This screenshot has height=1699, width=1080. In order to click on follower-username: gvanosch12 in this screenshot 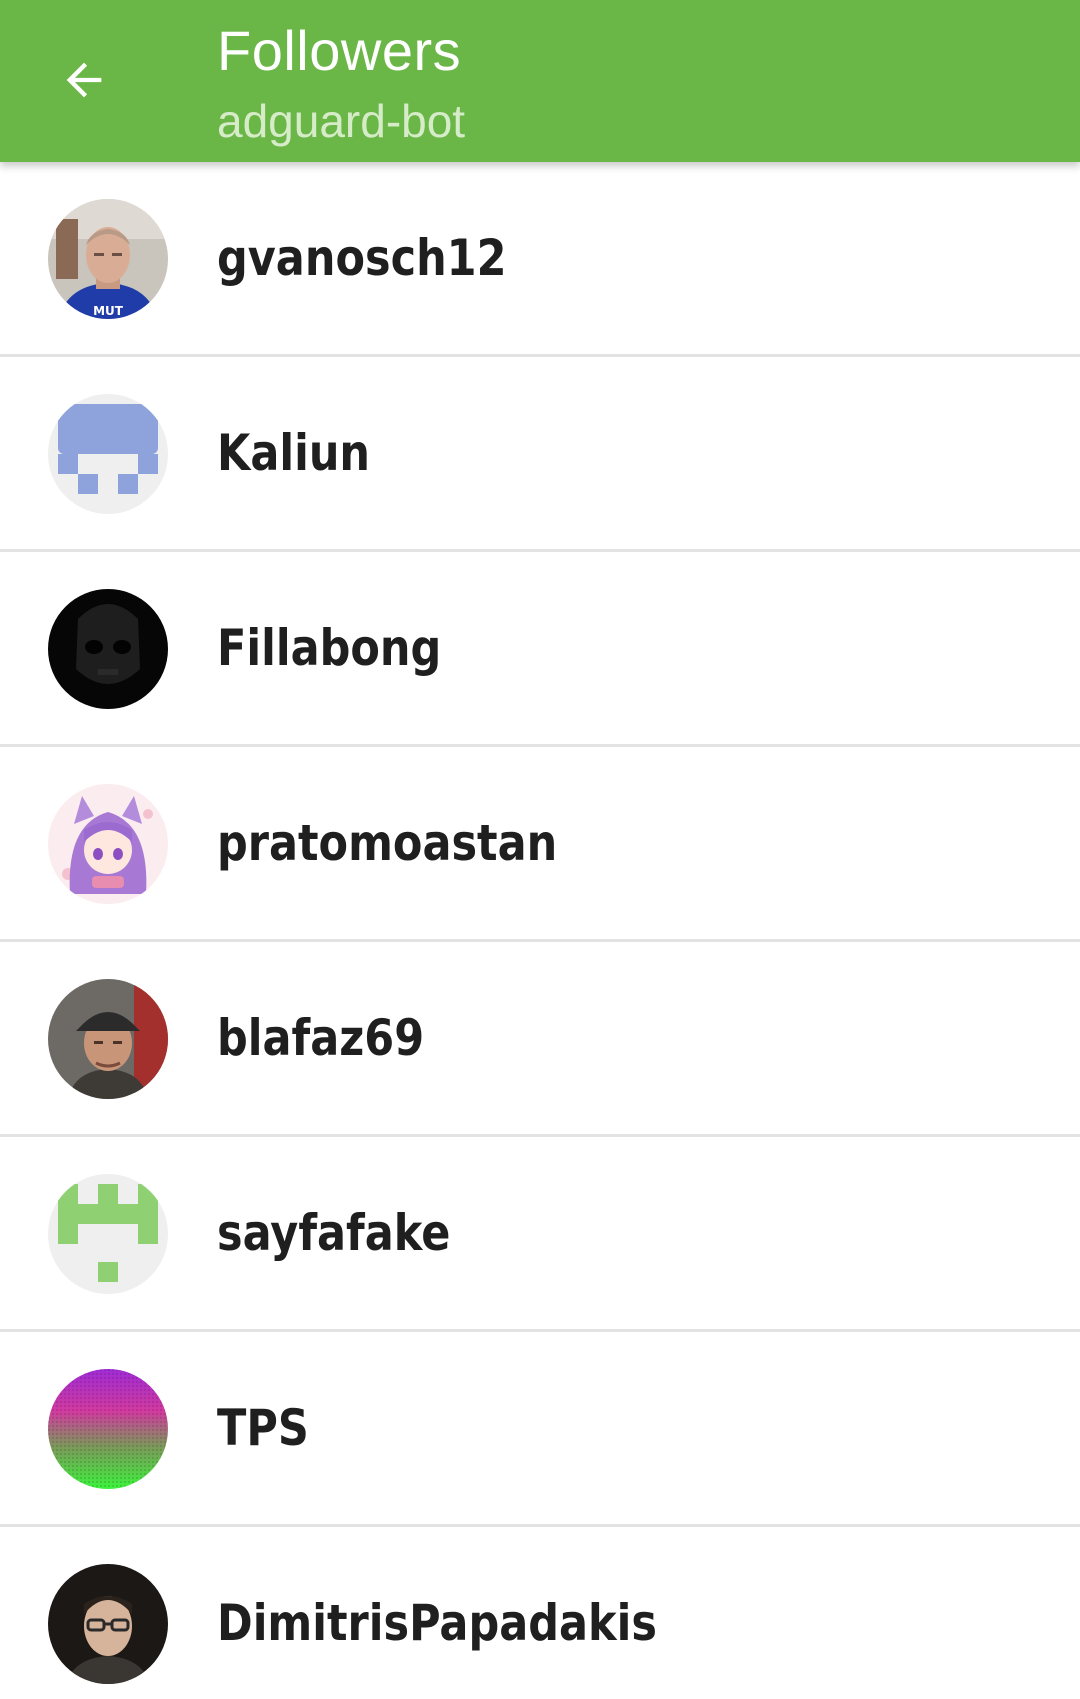, I will do `click(362, 258)`.